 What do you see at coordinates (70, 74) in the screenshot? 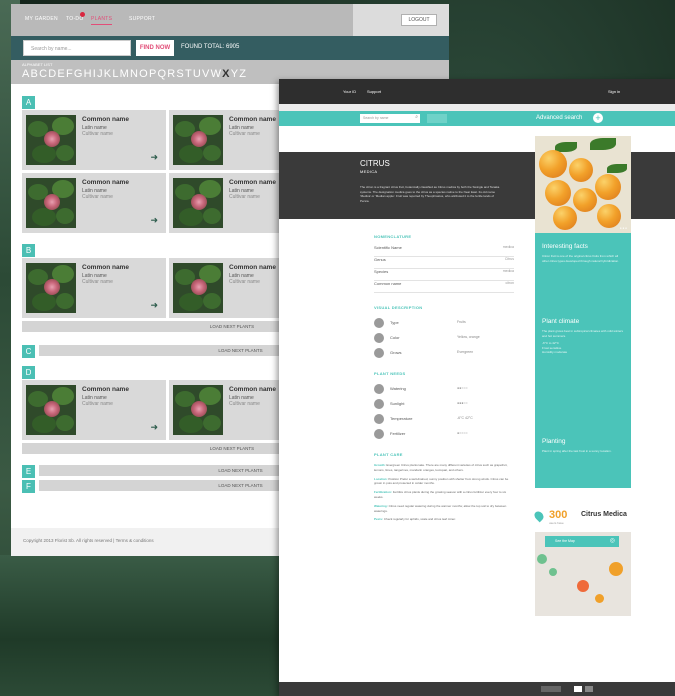
I see `alphabet-letter: F` at bounding box center [70, 74].